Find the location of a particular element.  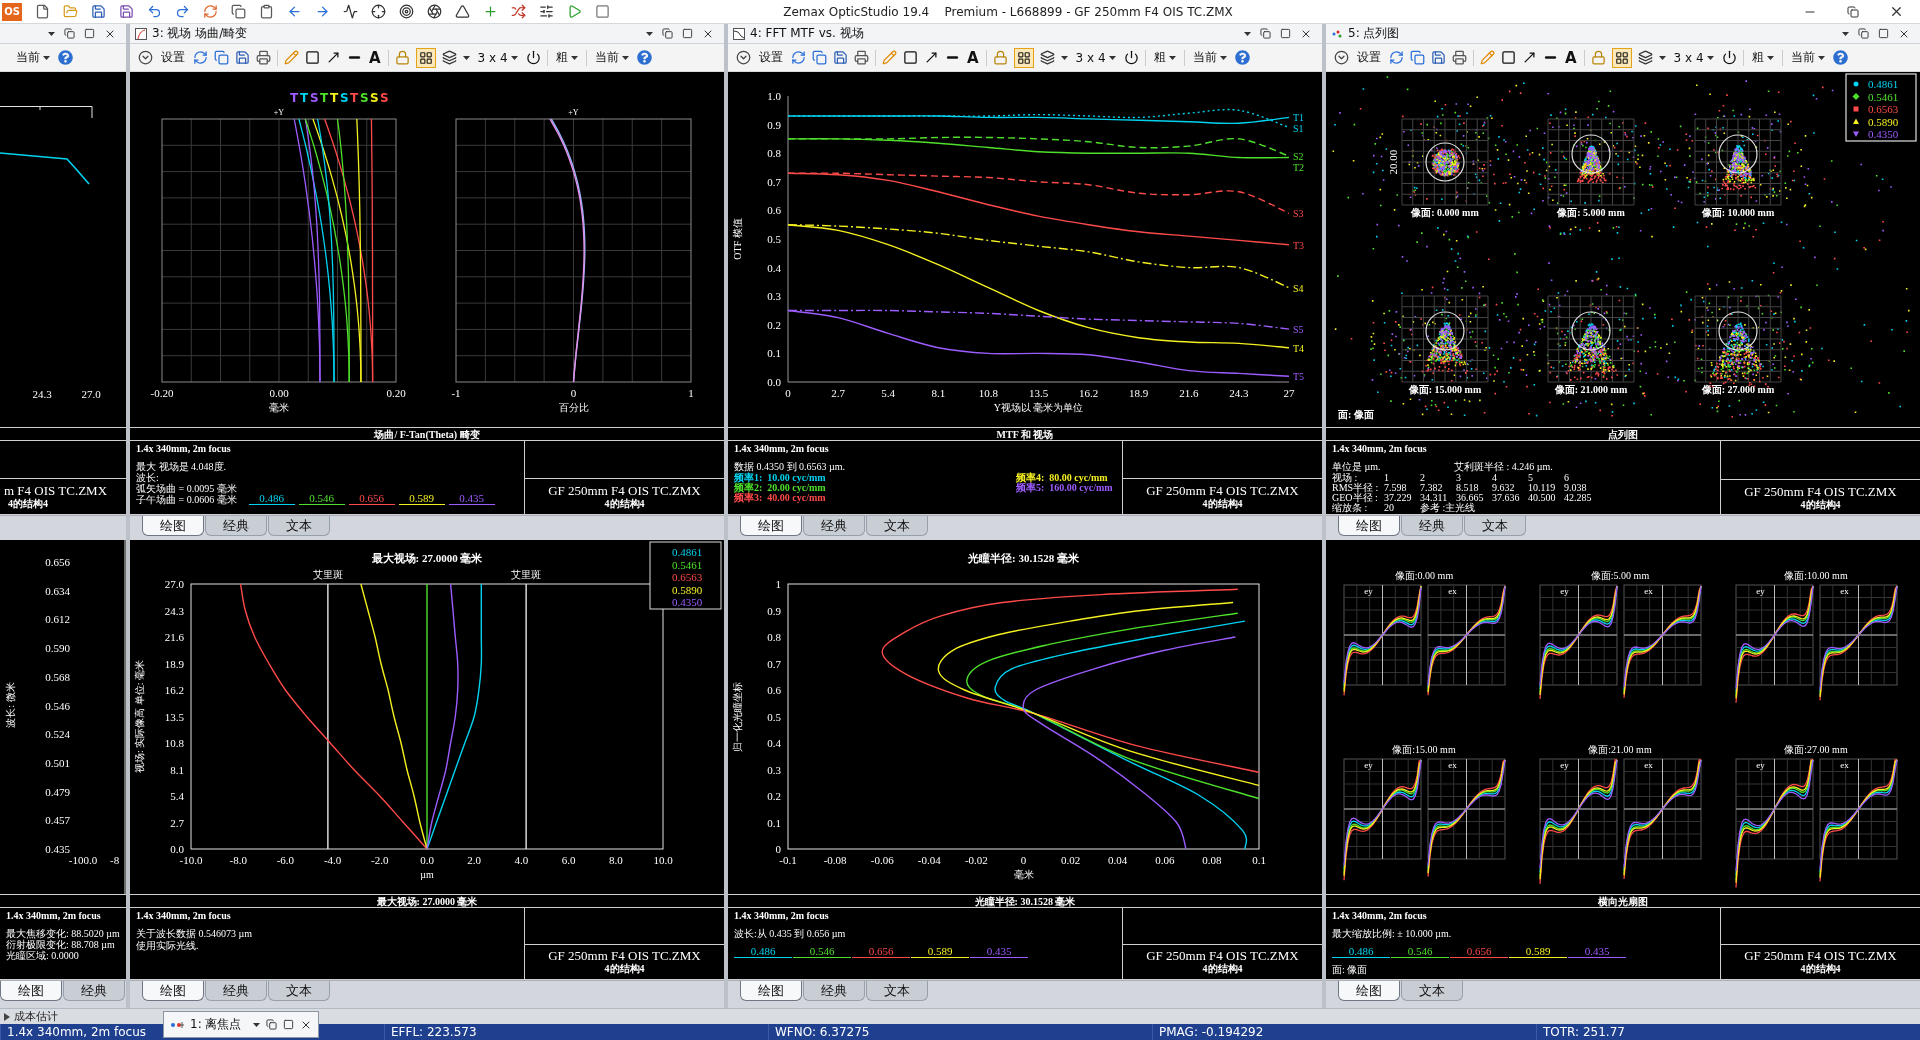

triangle-icon is located at coordinates (462, 11).